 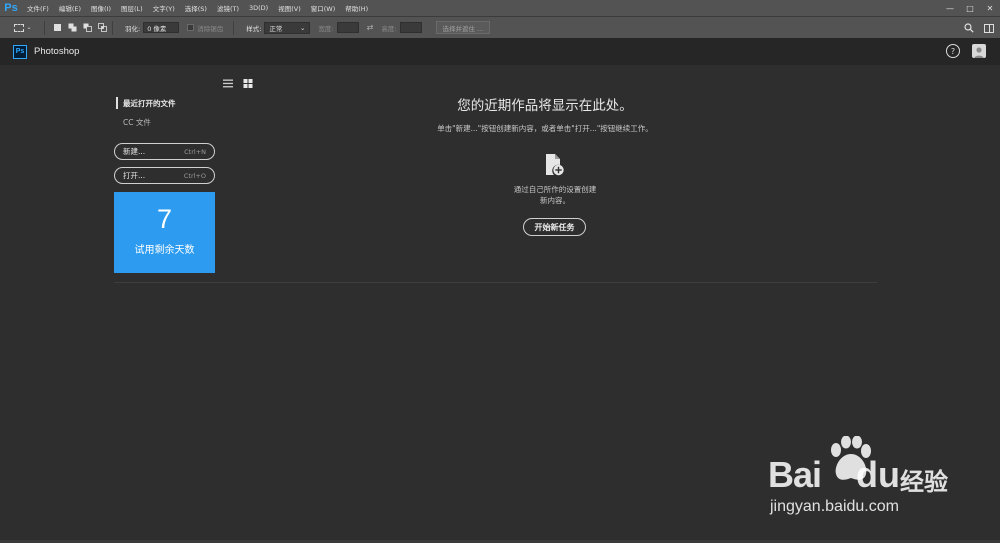 I want to click on search-icon, so click(x=969, y=28).